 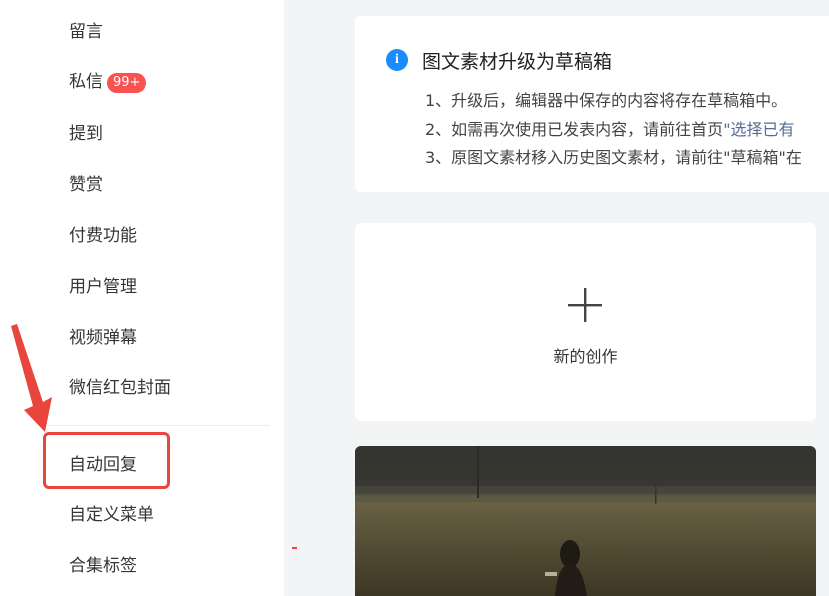 I want to click on sidebar-item-user-management: 用户管理, so click(x=103, y=287).